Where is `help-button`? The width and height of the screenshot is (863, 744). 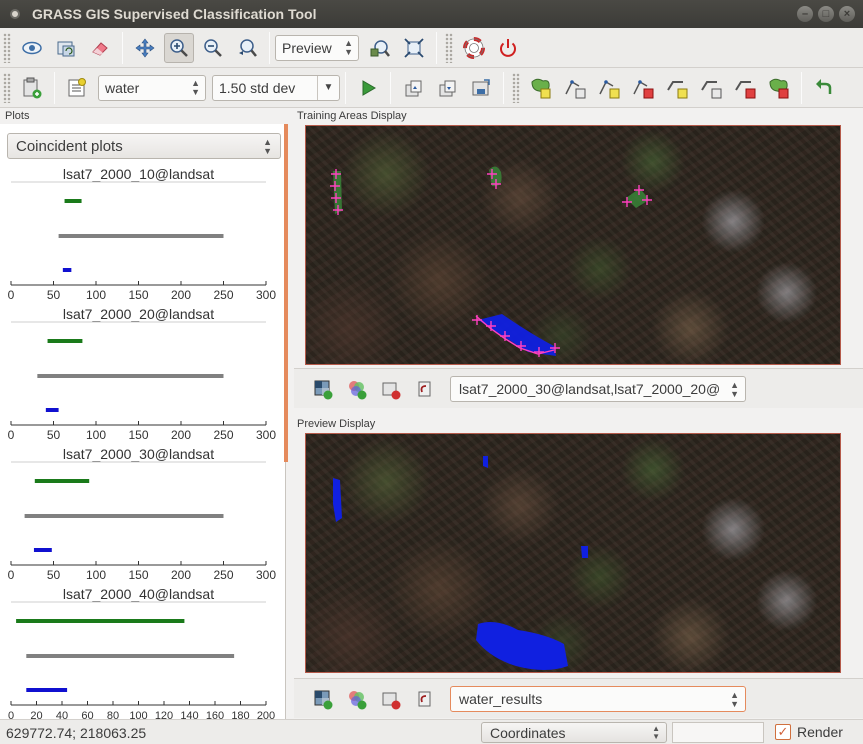
help-button is located at coordinates (474, 48).